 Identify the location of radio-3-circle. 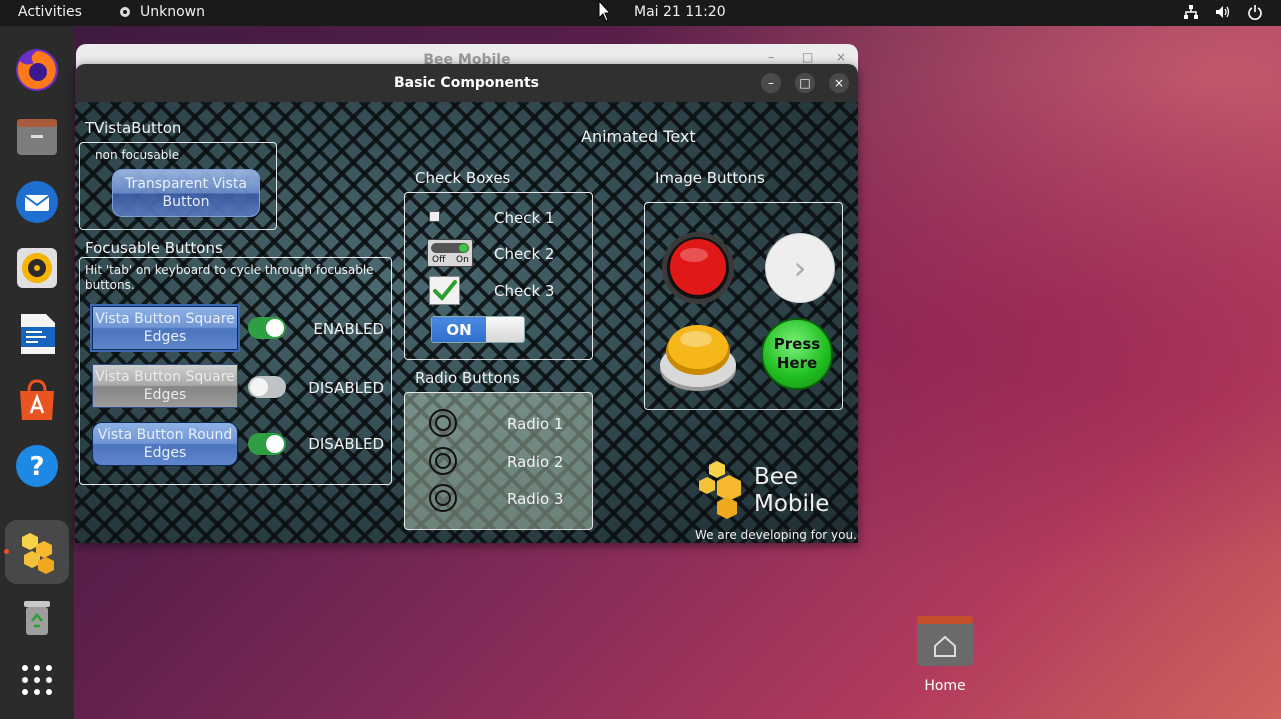
(443, 498).